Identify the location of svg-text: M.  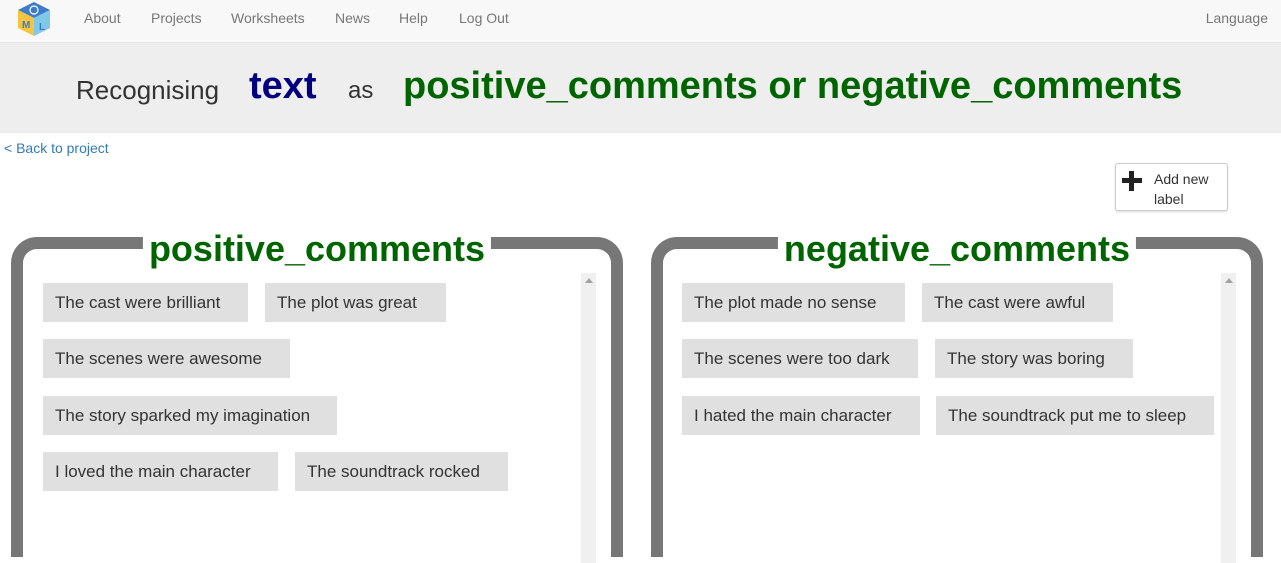
(26, 25).